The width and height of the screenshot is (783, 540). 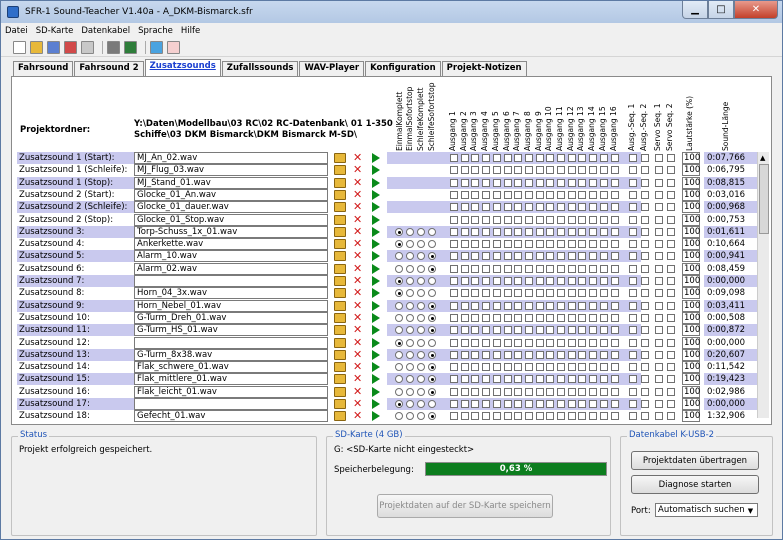 I want to click on sound-file-field: Glocke_01_Stop.wav, so click(x=231, y=219).